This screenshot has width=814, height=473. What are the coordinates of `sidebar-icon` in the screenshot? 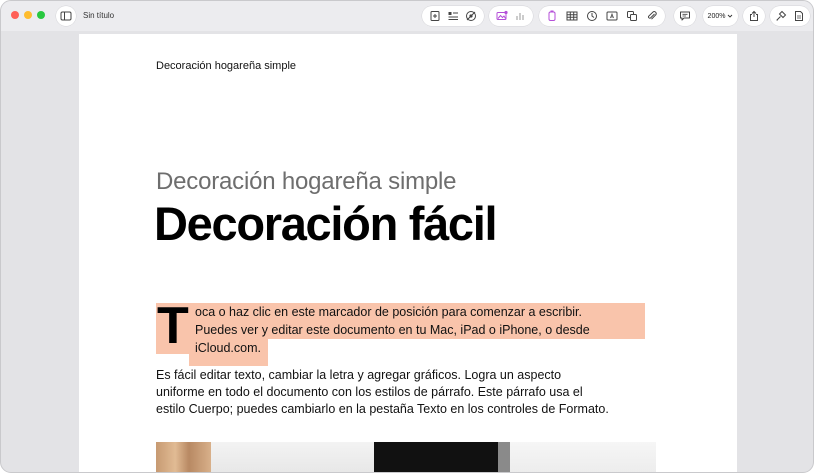 It's located at (66, 16).